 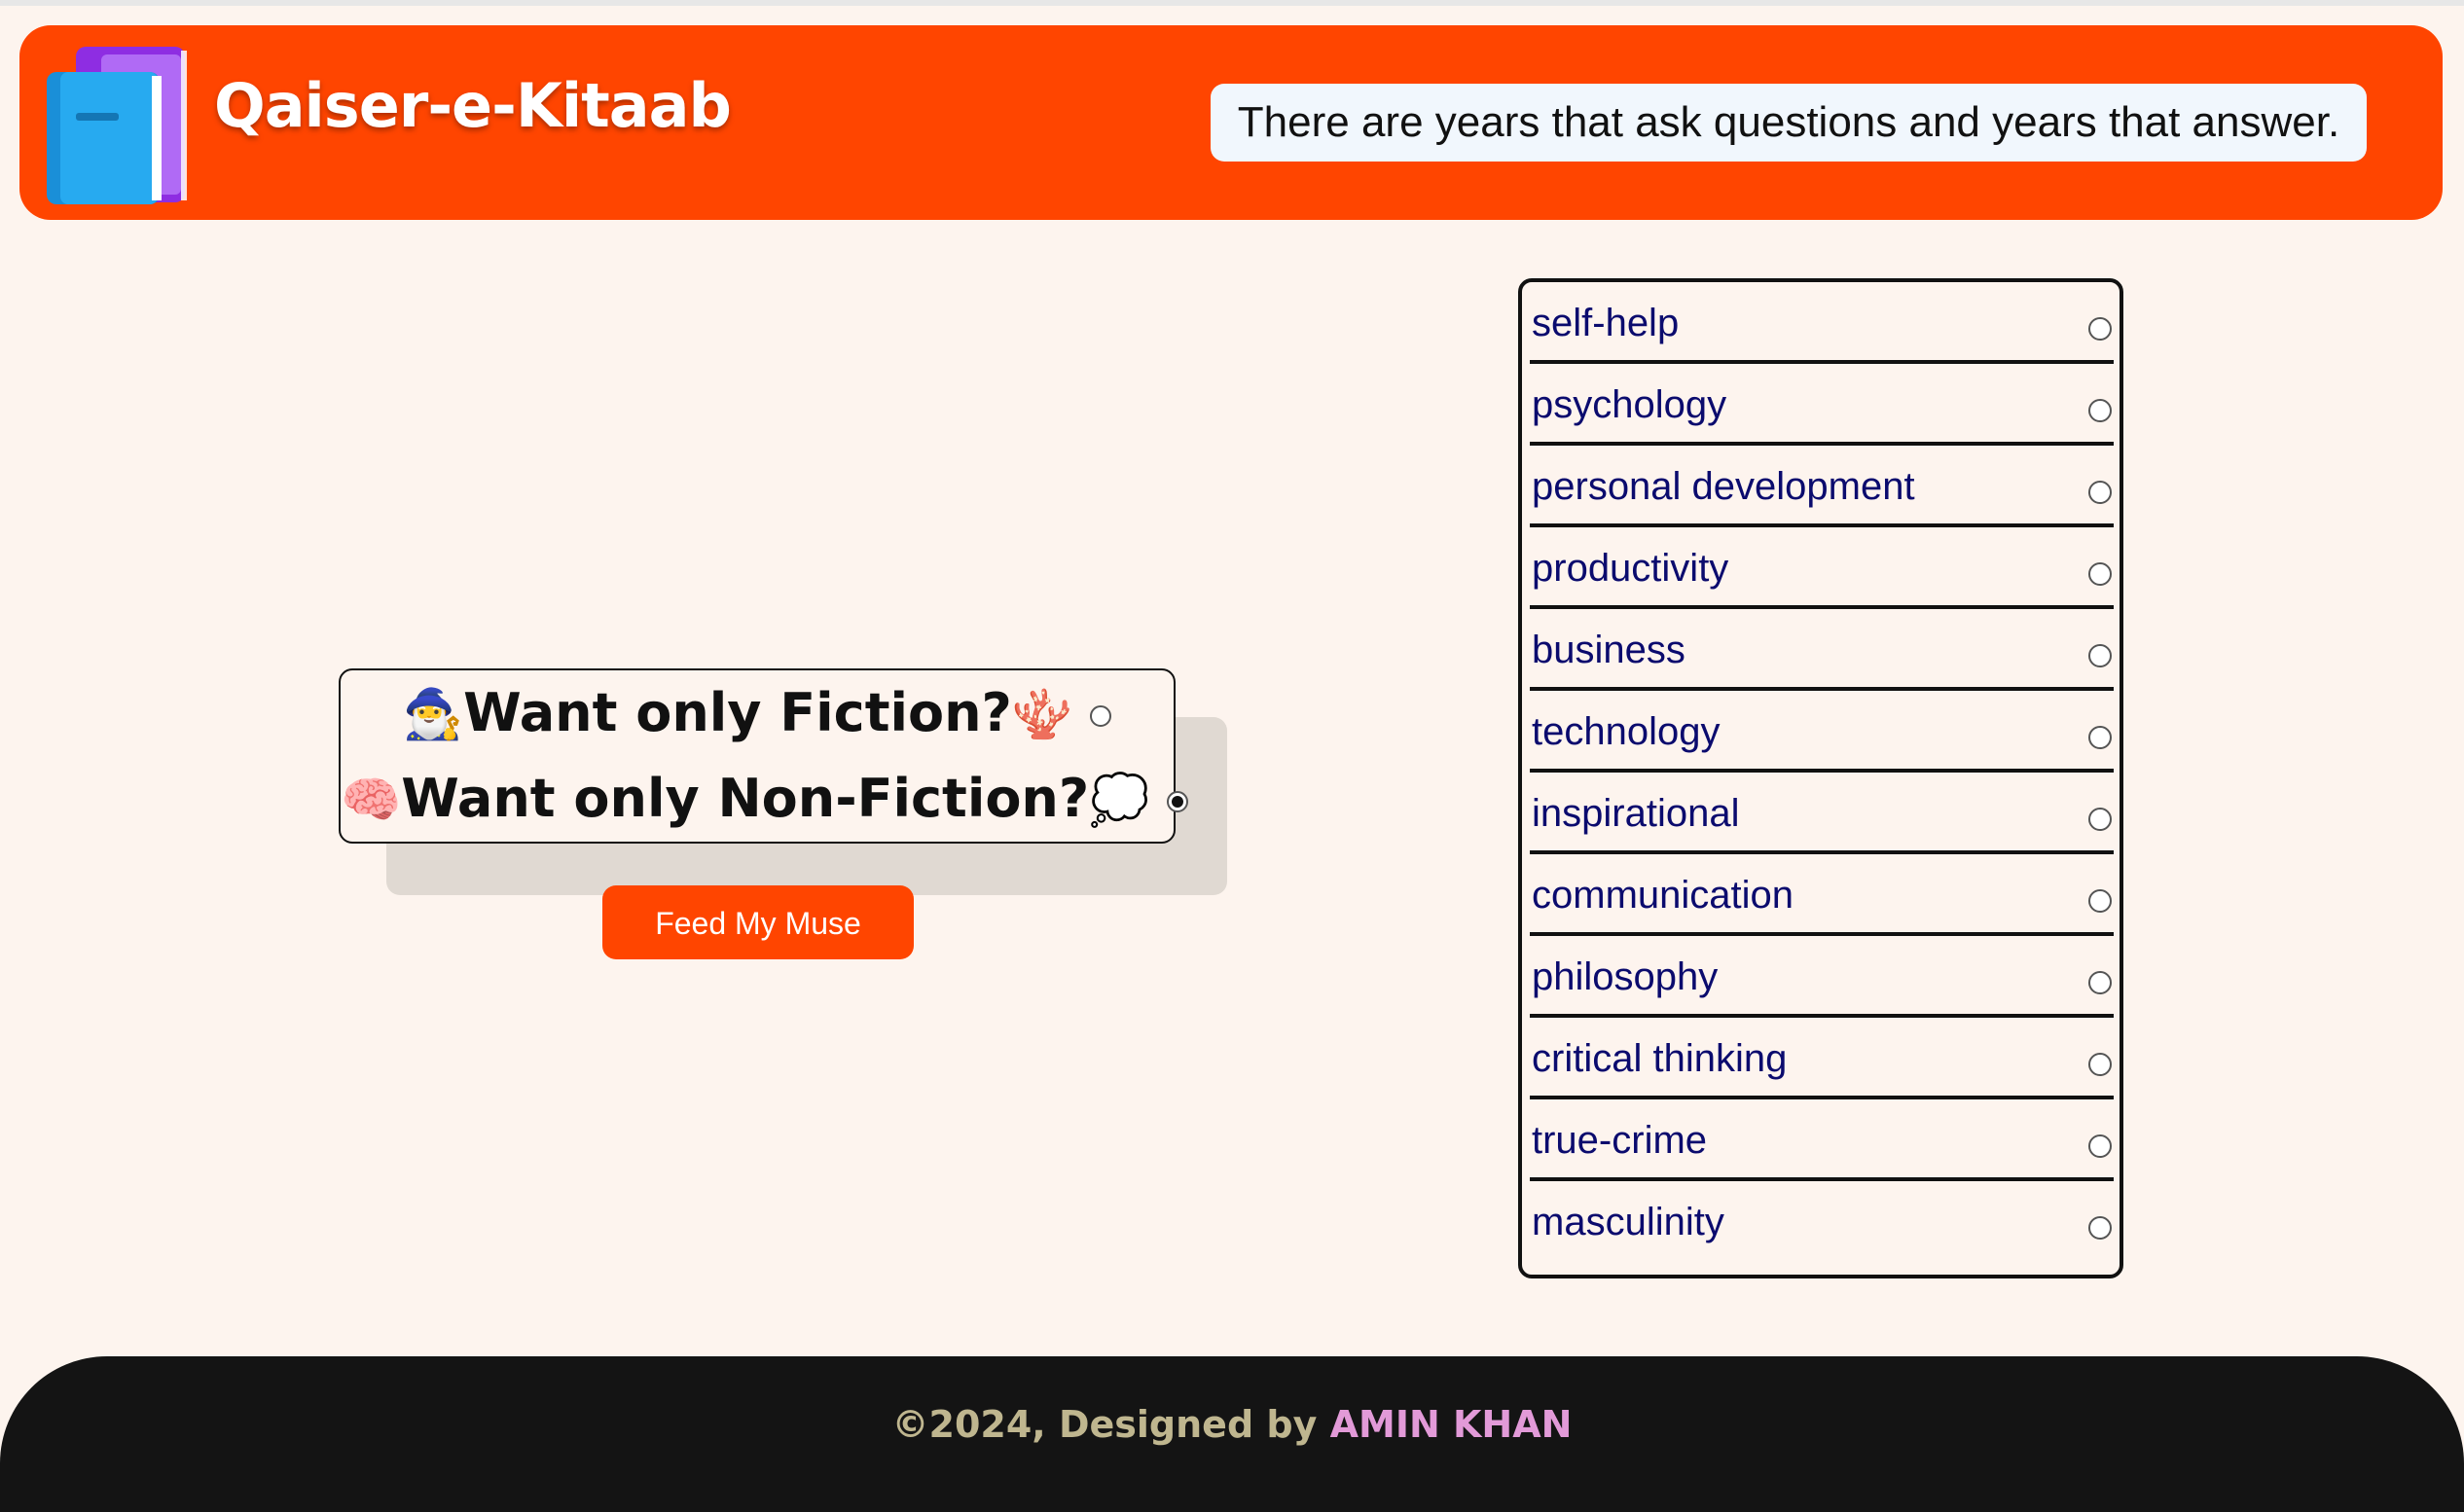 What do you see at coordinates (758, 922) in the screenshot?
I see `feed-my-muse-button: Feed My Muse` at bounding box center [758, 922].